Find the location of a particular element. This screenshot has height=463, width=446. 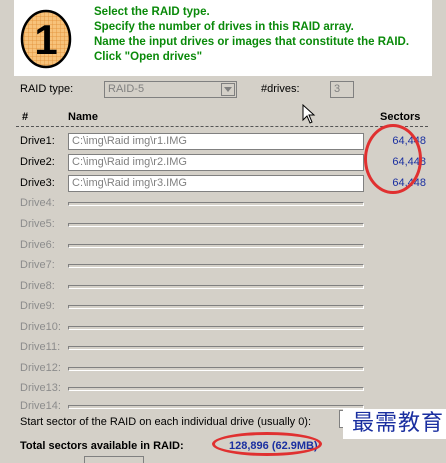

drive-path-value: C:\img\Raid img\r1.IMG is located at coordinates (129, 141).